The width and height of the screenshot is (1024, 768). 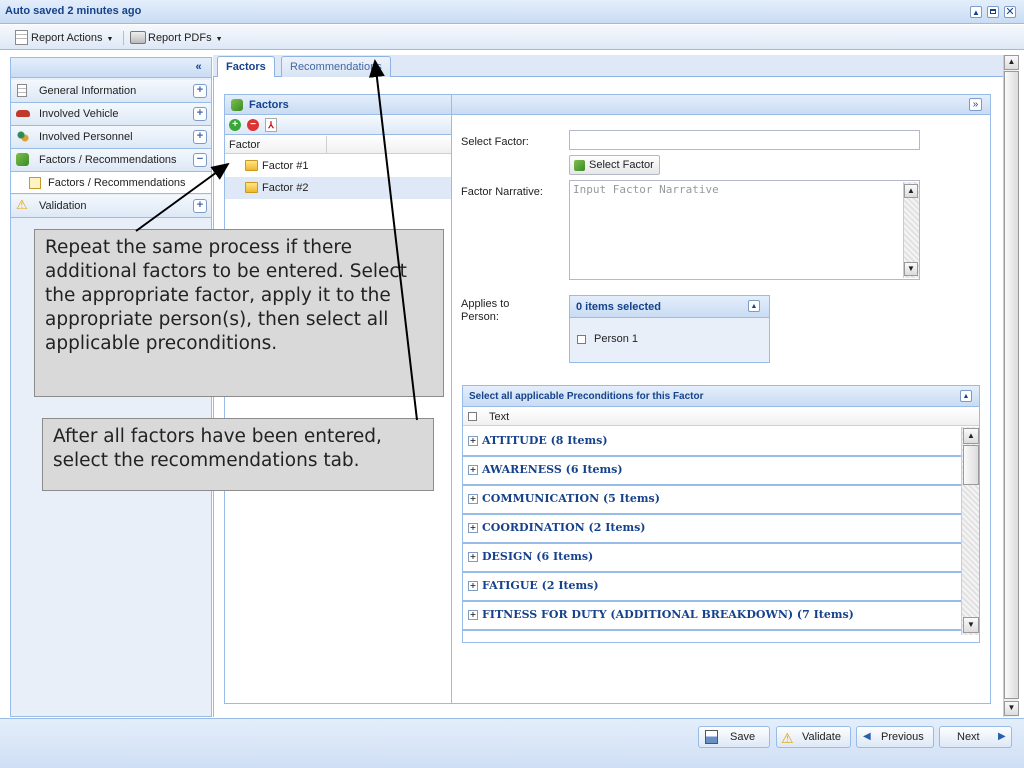 What do you see at coordinates (646, 189) in the screenshot?
I see `narrative-placeholder: Input Factor Narrative` at bounding box center [646, 189].